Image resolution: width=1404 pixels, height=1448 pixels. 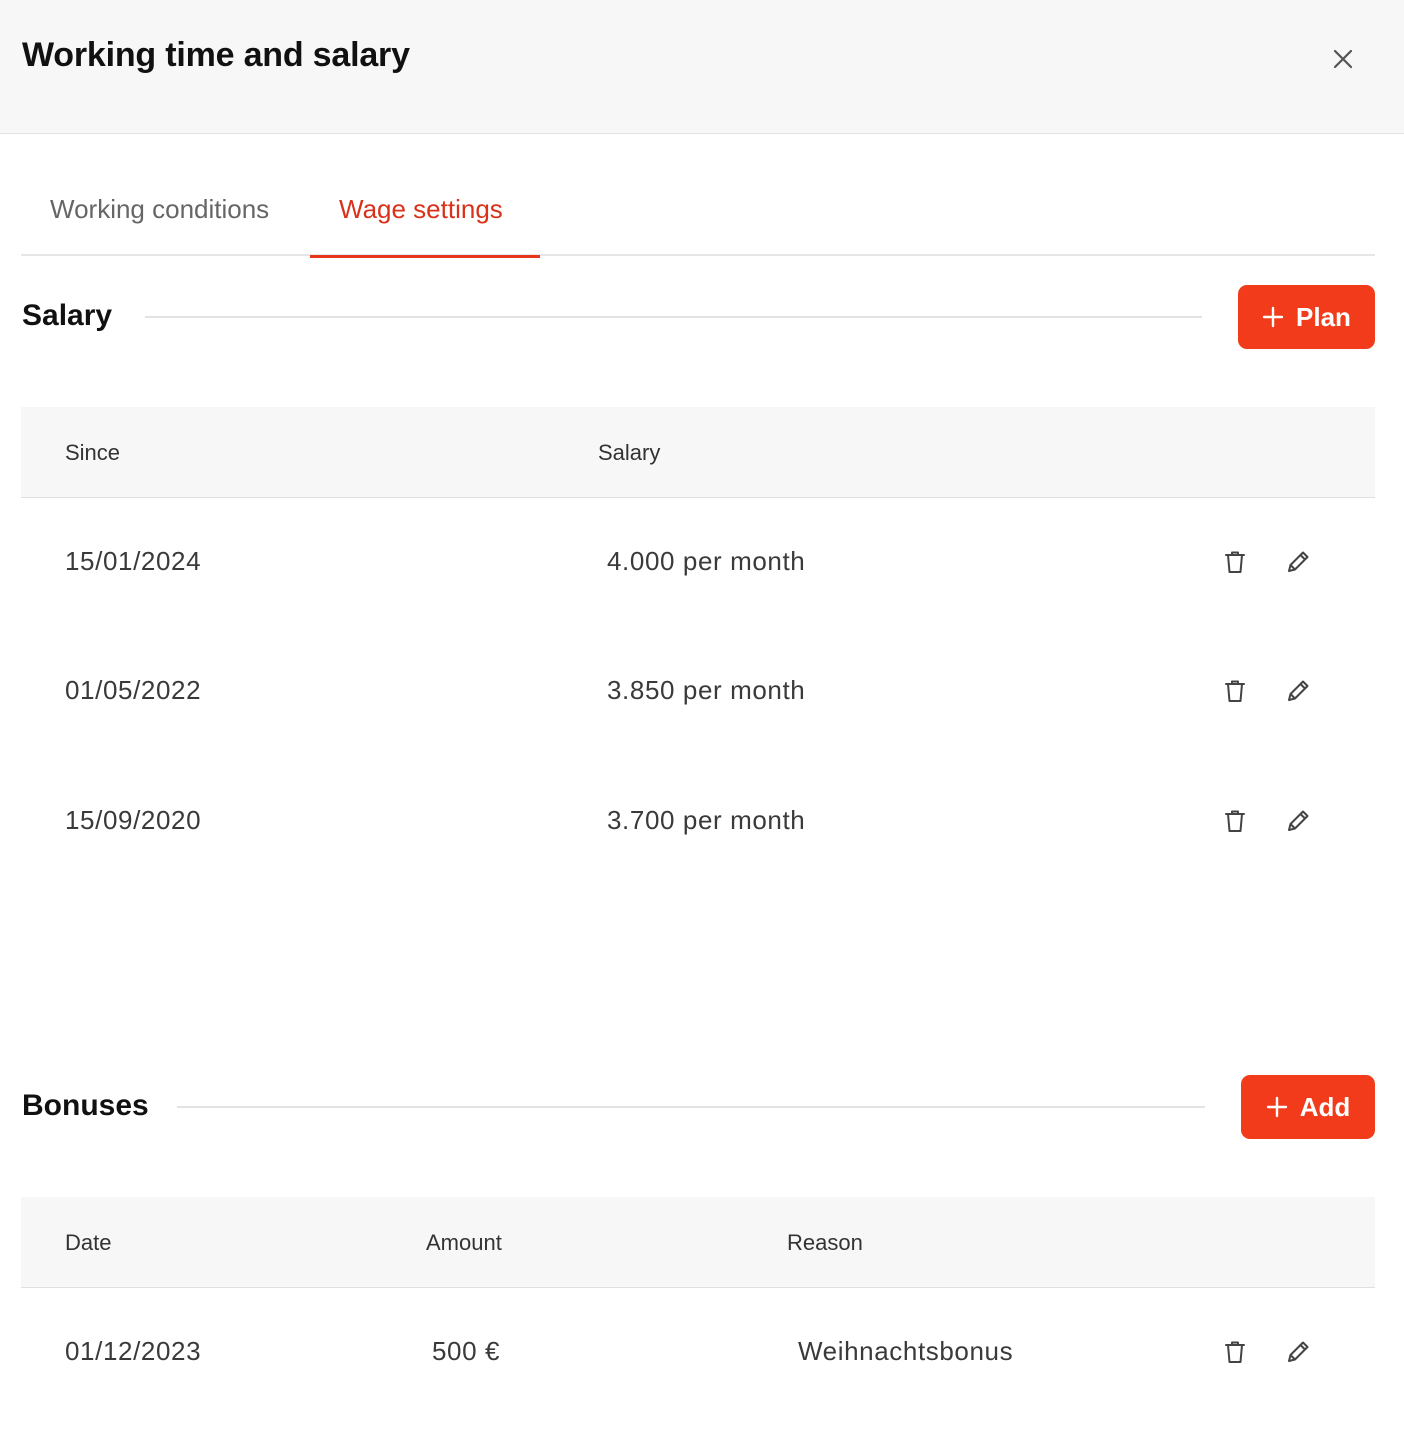 What do you see at coordinates (466, 1351) in the screenshot?
I see `bonus-amount: 500 €` at bounding box center [466, 1351].